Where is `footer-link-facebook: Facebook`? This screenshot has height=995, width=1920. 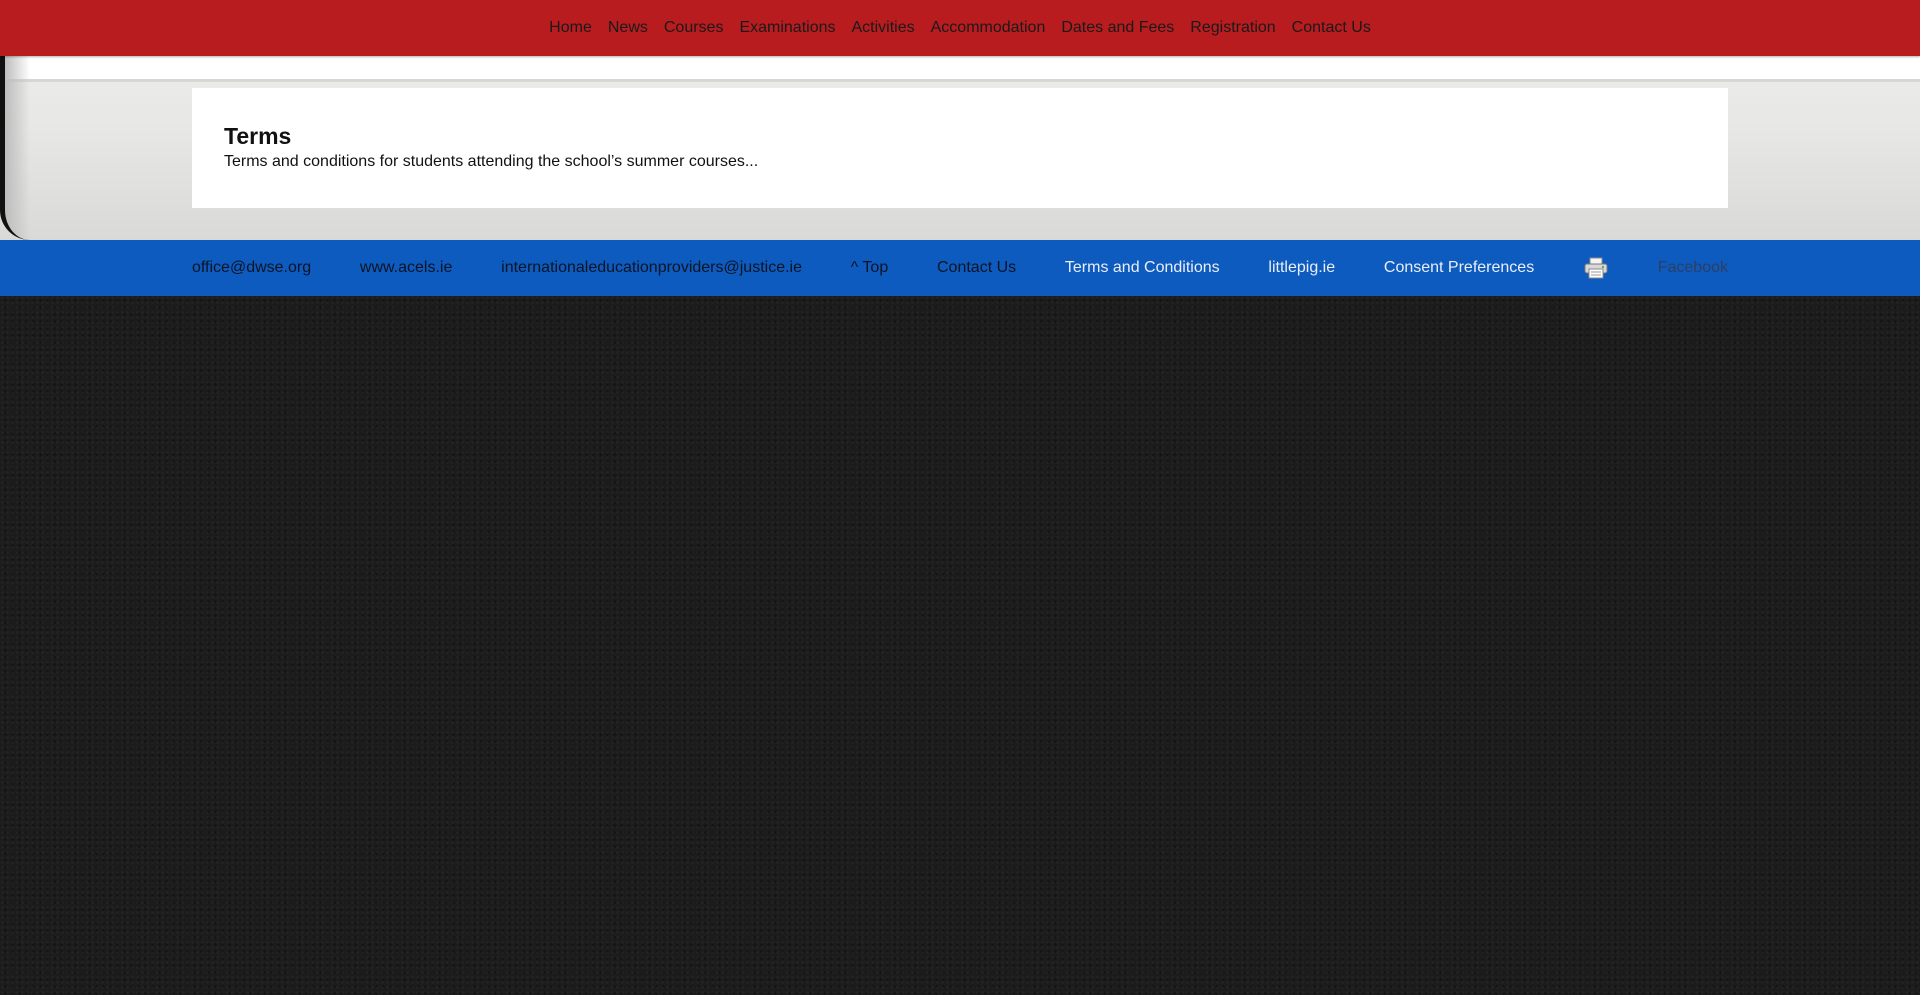 footer-link-facebook: Facebook is located at coordinates (1693, 268).